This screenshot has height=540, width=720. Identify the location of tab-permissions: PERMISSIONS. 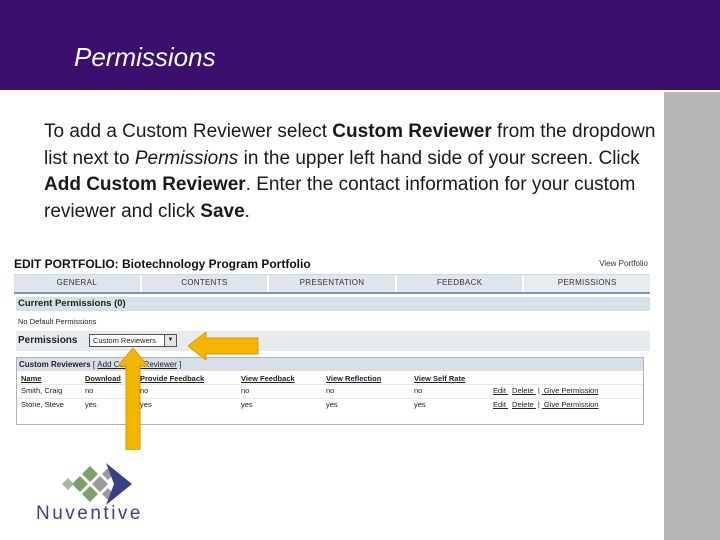
(587, 283).